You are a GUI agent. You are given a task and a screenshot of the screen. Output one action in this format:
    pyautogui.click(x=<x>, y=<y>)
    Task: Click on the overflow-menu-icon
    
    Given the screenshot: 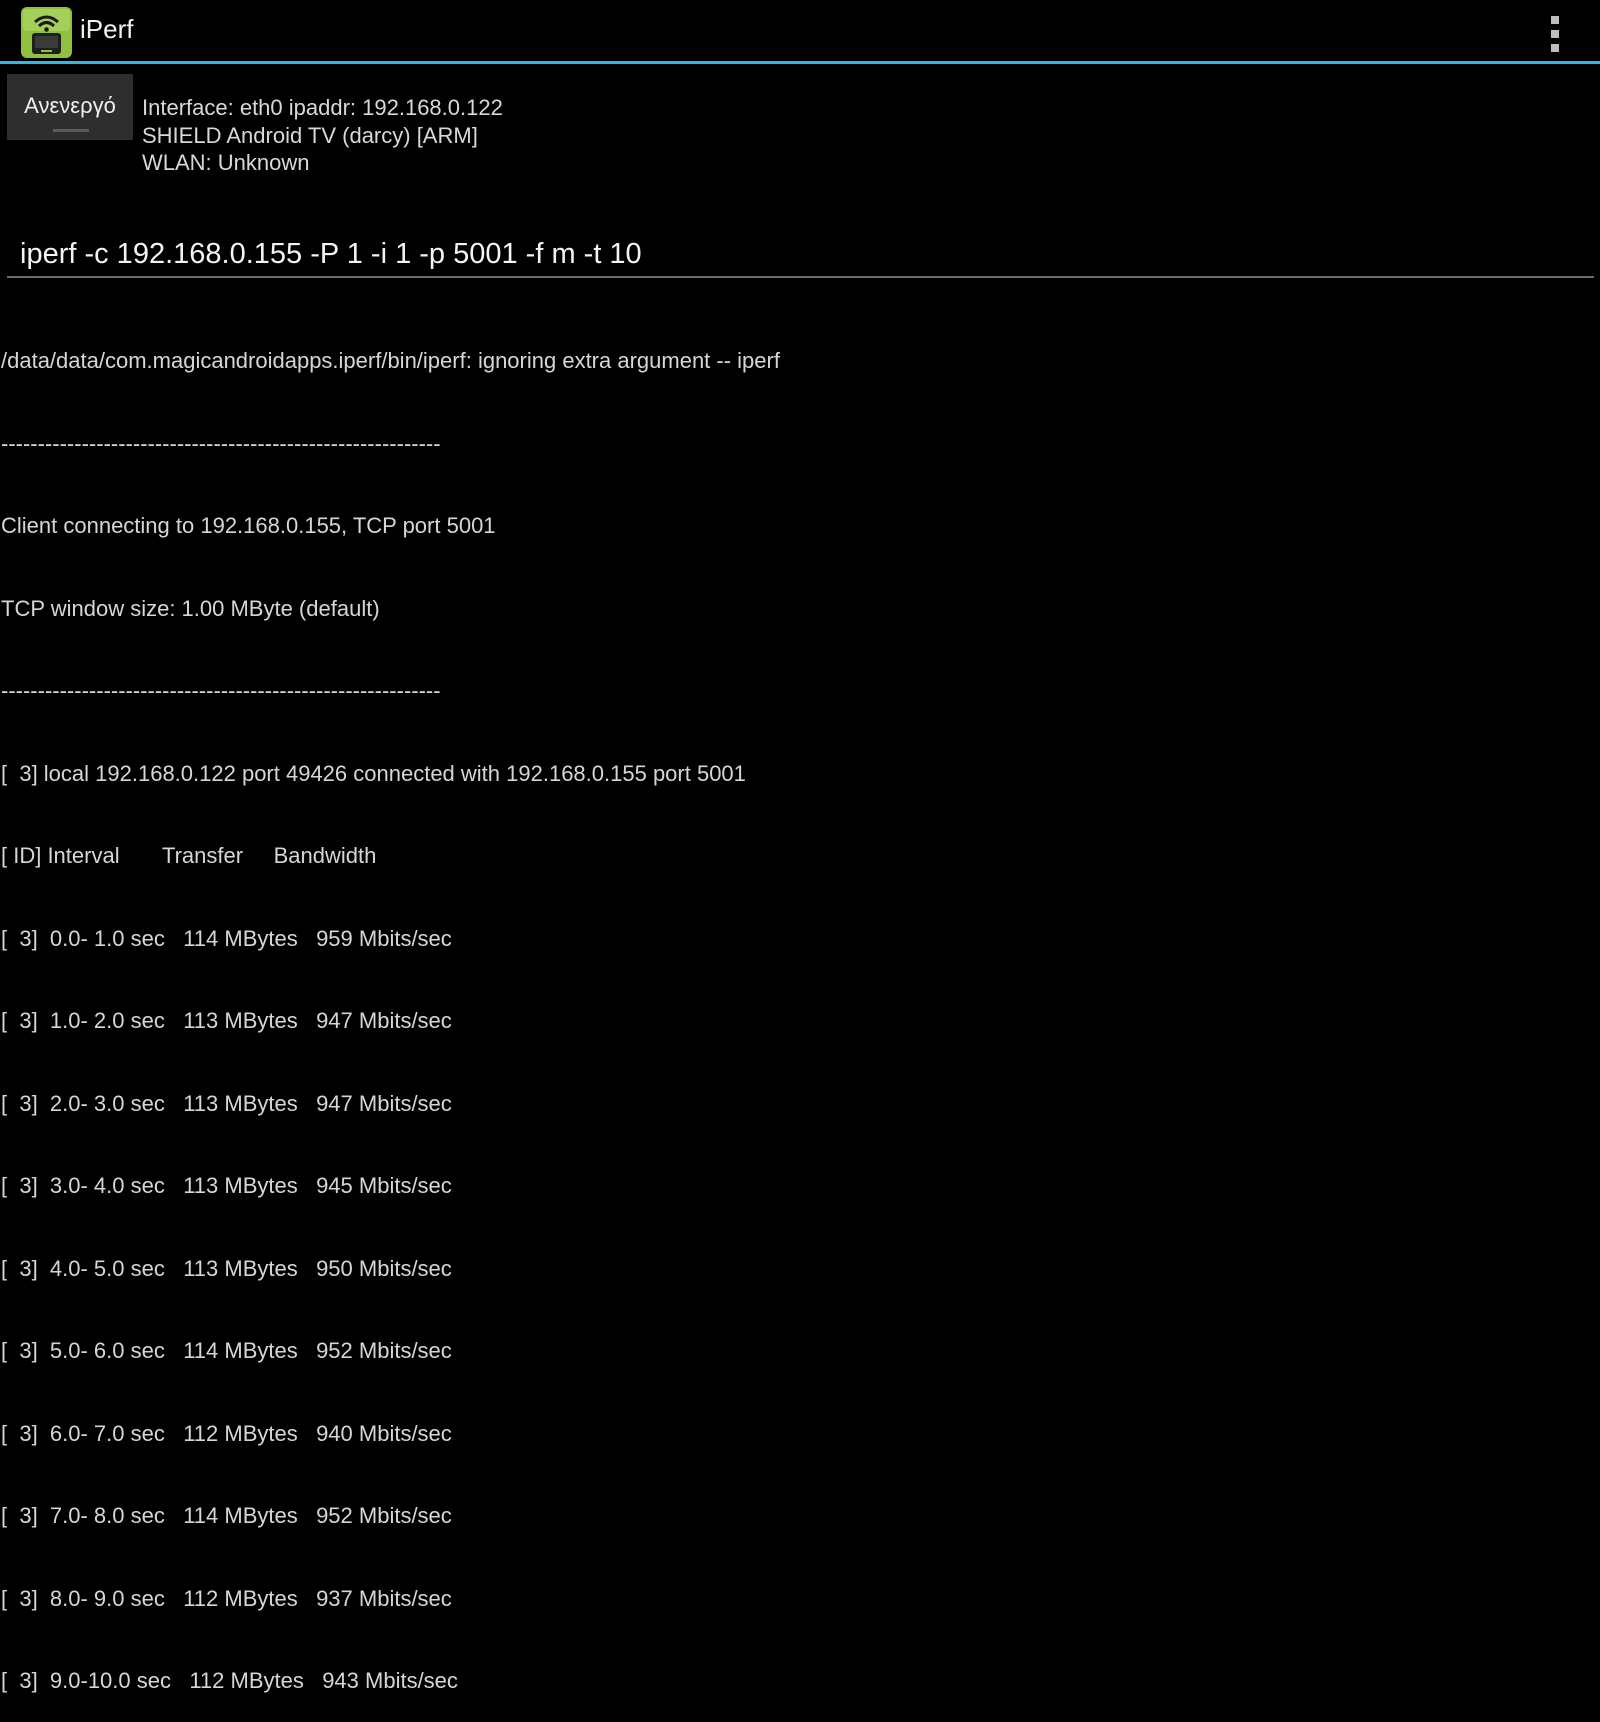 What is the action you would take?
    pyautogui.click(x=1555, y=34)
    